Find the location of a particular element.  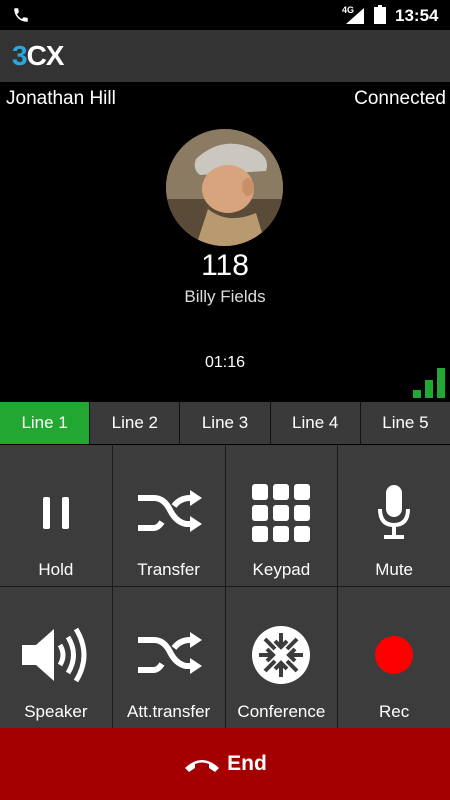

app-header: 3 CX is located at coordinates (225, 56).